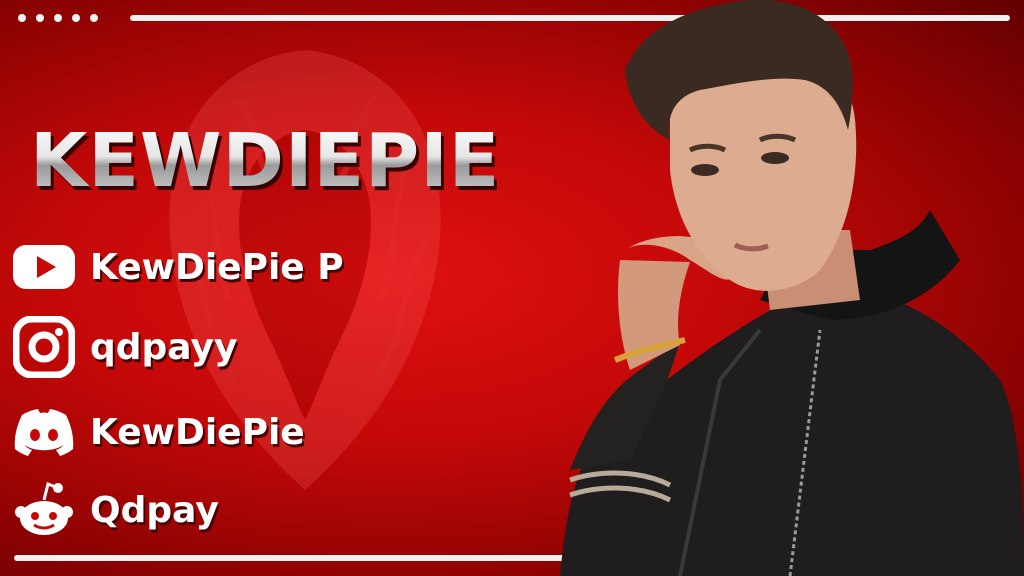  I want to click on social-discord: KewDiePie, so click(158, 432).